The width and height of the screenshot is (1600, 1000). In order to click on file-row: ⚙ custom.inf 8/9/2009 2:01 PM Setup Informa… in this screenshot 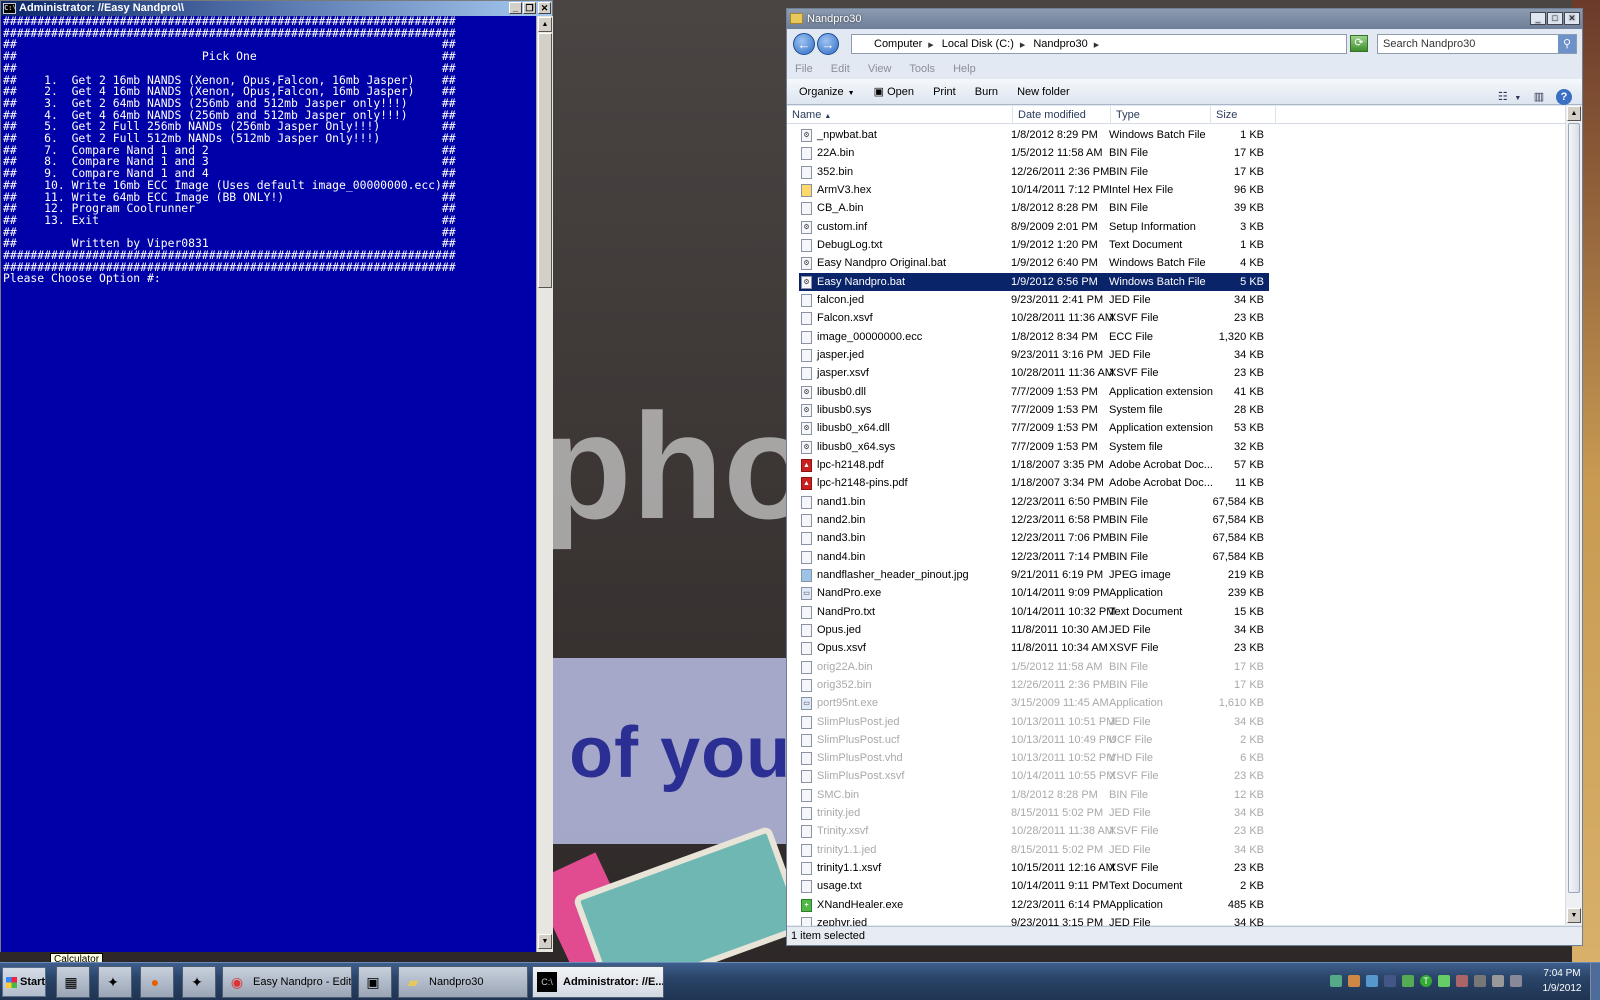, I will do `click(1182, 227)`.